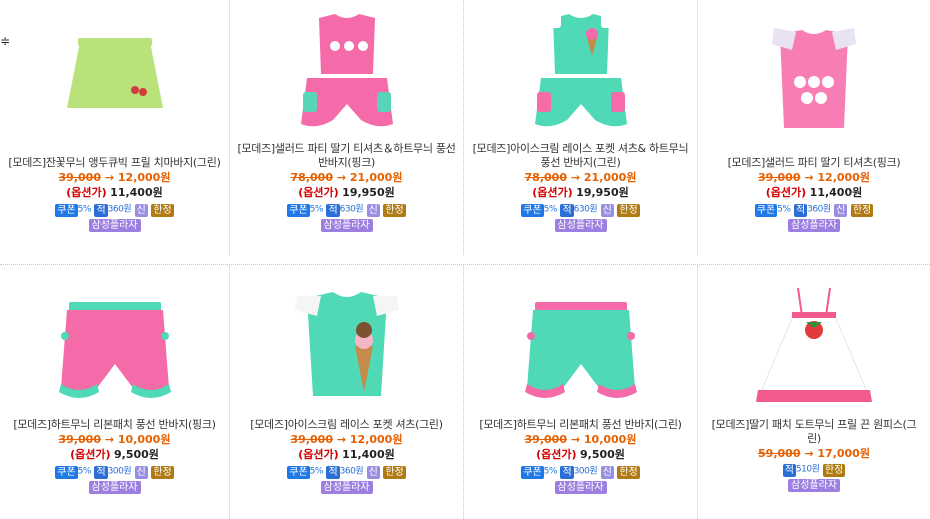  What do you see at coordinates (64, 336) in the screenshot?
I see `ribbon` at bounding box center [64, 336].